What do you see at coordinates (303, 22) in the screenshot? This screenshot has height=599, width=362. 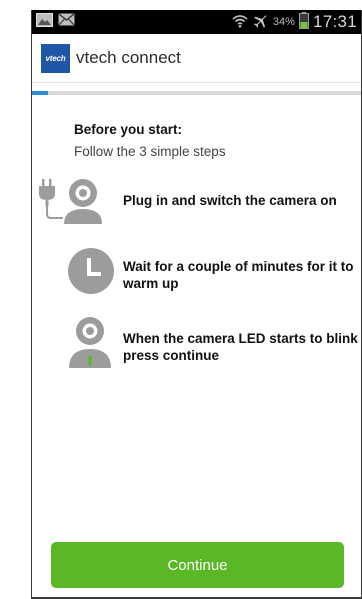 I see `battery-icon` at bounding box center [303, 22].